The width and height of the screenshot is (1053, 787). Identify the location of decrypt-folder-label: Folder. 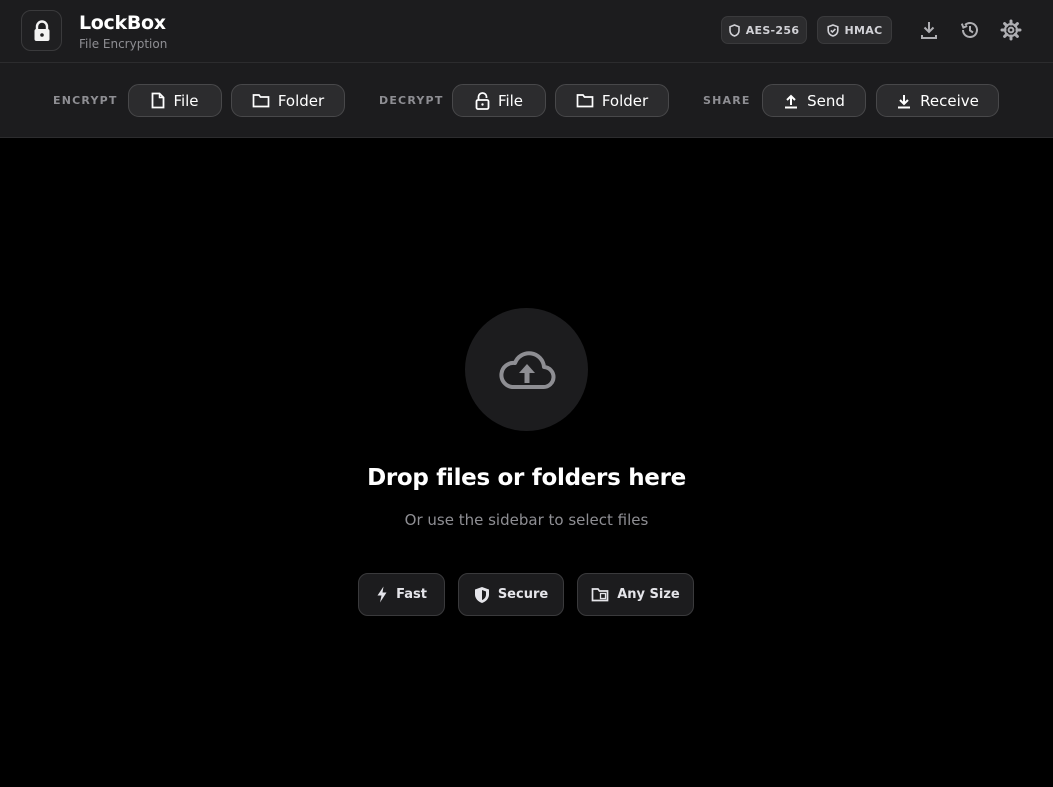
(625, 100).